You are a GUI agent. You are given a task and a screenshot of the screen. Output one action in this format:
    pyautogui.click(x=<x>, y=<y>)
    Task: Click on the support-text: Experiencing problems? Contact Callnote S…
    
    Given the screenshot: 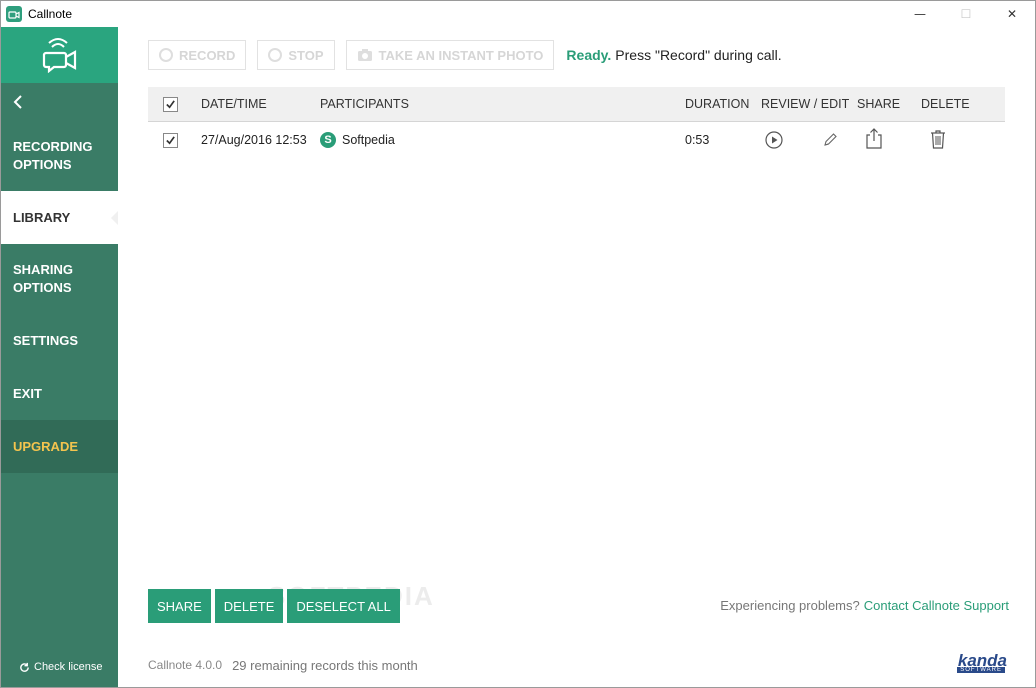 What is the action you would take?
    pyautogui.click(x=864, y=605)
    